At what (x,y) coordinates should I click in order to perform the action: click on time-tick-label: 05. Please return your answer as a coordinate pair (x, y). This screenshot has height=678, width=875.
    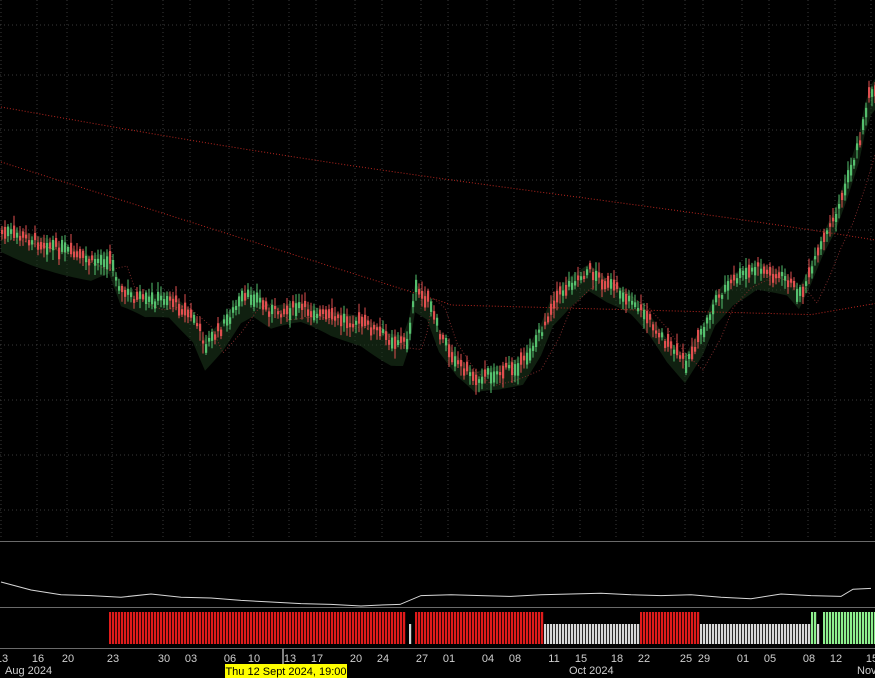
    Looking at the image, I should click on (770, 659).